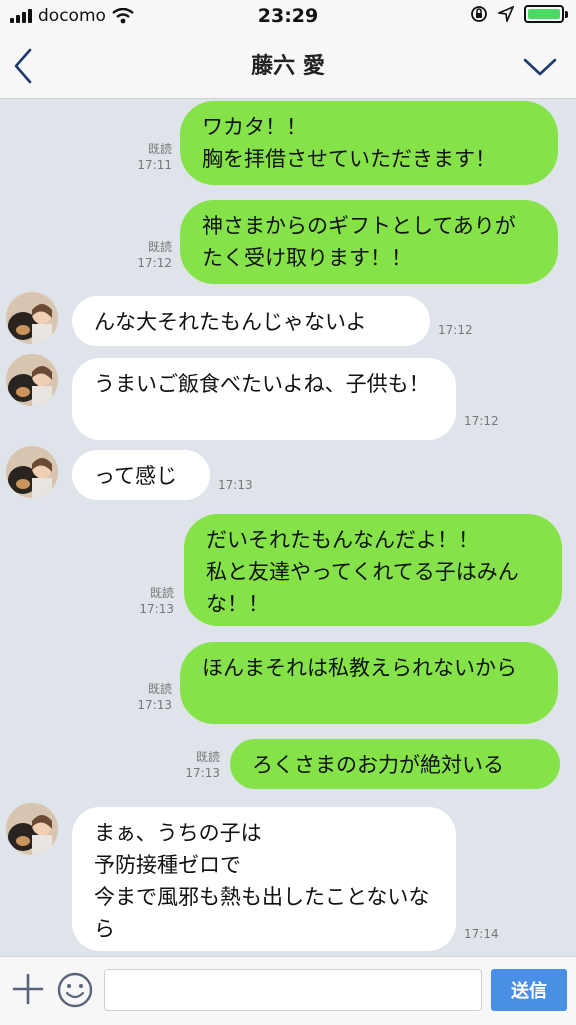 This screenshot has height=1025, width=576. Describe the element at coordinates (540, 67) in the screenshot. I see `chevron-down-icon` at that location.